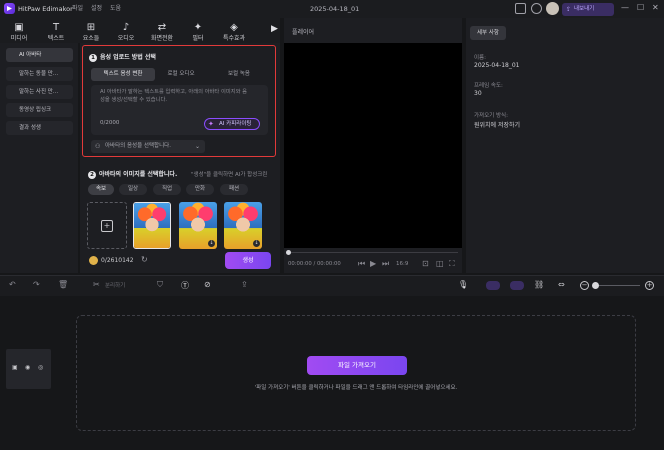 This screenshot has width=664, height=450. What do you see at coordinates (101, 189) in the screenshot?
I see `chip-breaking: 속보` at bounding box center [101, 189].